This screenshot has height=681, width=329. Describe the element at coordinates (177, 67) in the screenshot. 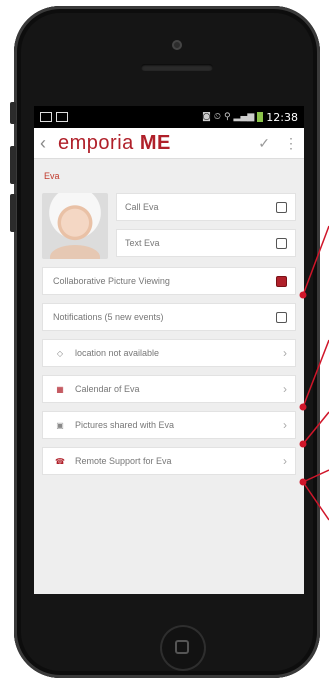

I see `earpiece-speaker` at that location.